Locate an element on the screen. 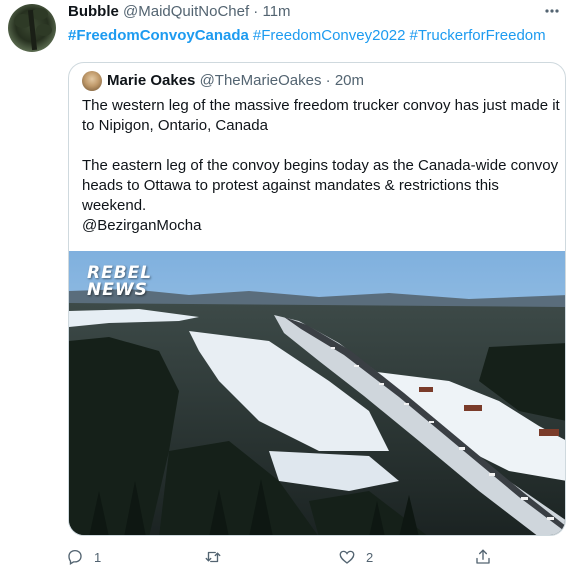  quoted-time: 20m is located at coordinates (349, 80).